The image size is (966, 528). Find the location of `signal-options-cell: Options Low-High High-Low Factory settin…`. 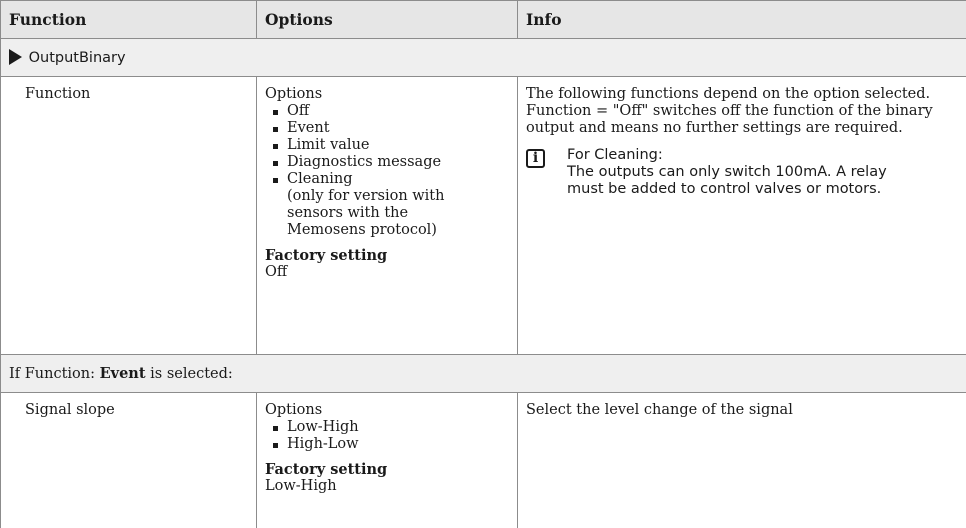

signal-options-cell: Options Low-High High-Low Factory settin… is located at coordinates (387, 444).